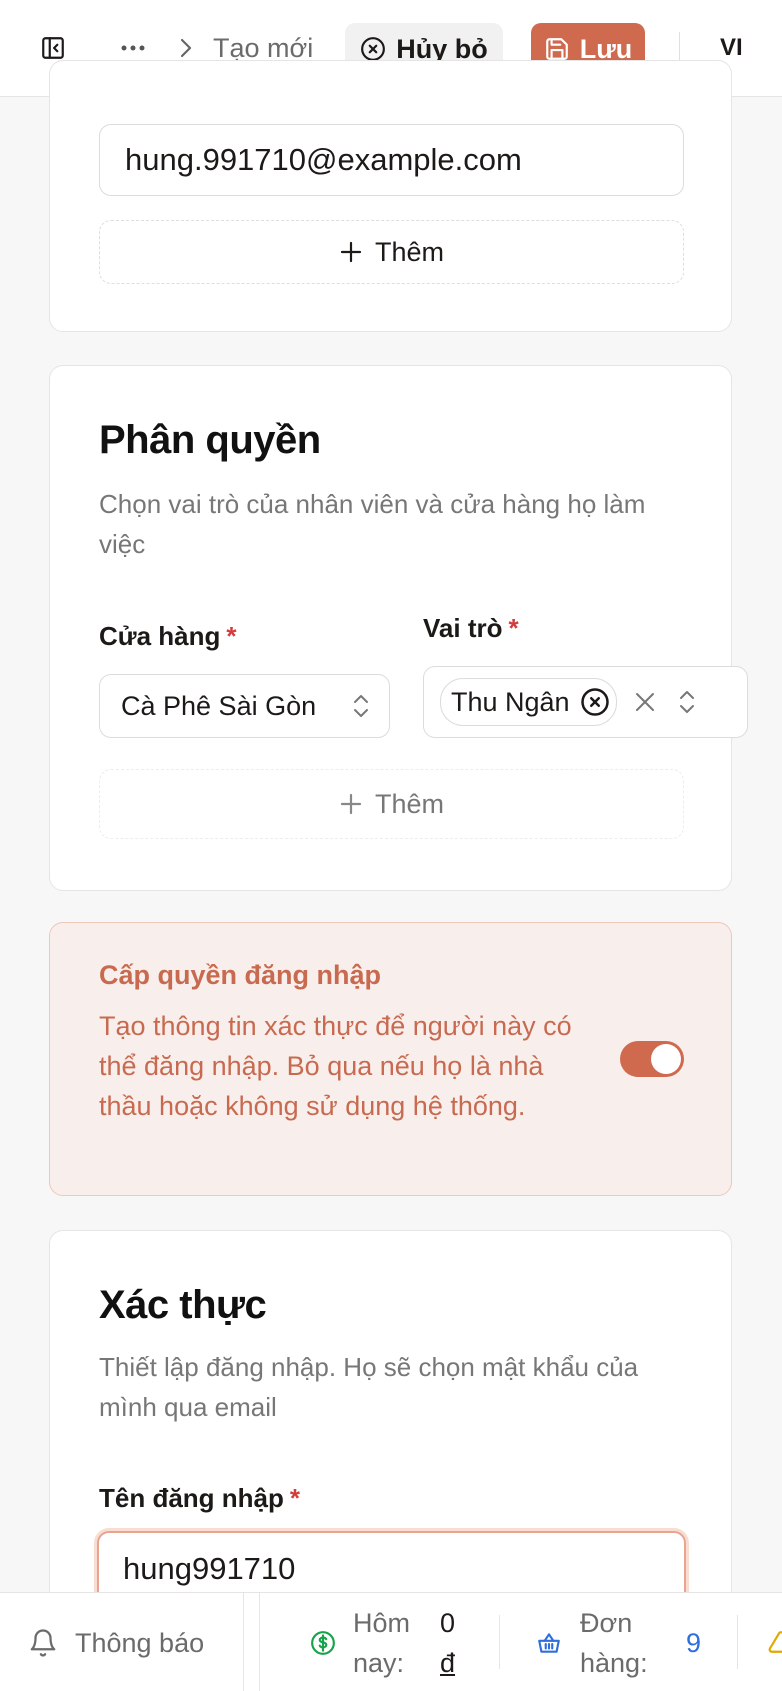 Image resolution: width=782 pixels, height=1691 pixels. I want to click on username-value: hung991710, so click(209, 1568).